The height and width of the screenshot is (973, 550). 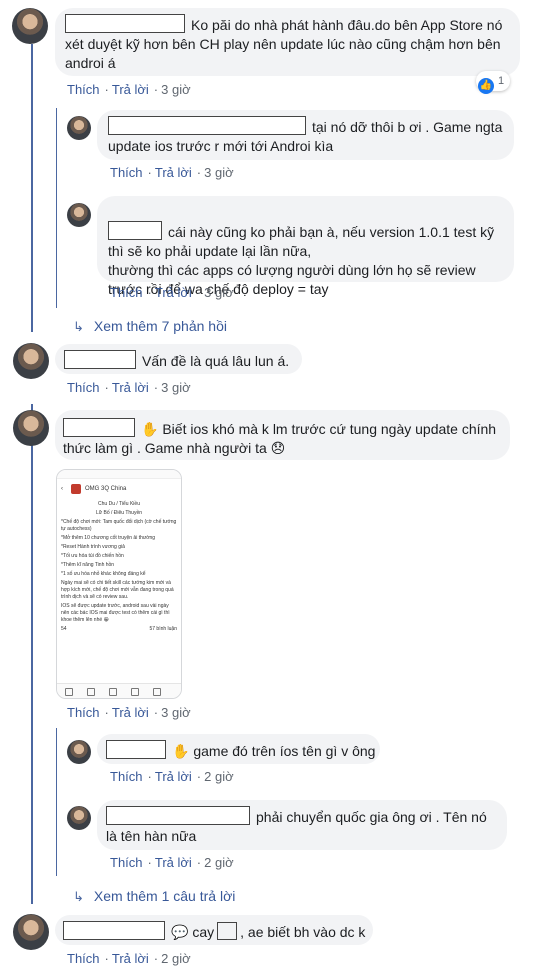 I want to click on reaction-count: 👍 1, so click(x=493, y=82).